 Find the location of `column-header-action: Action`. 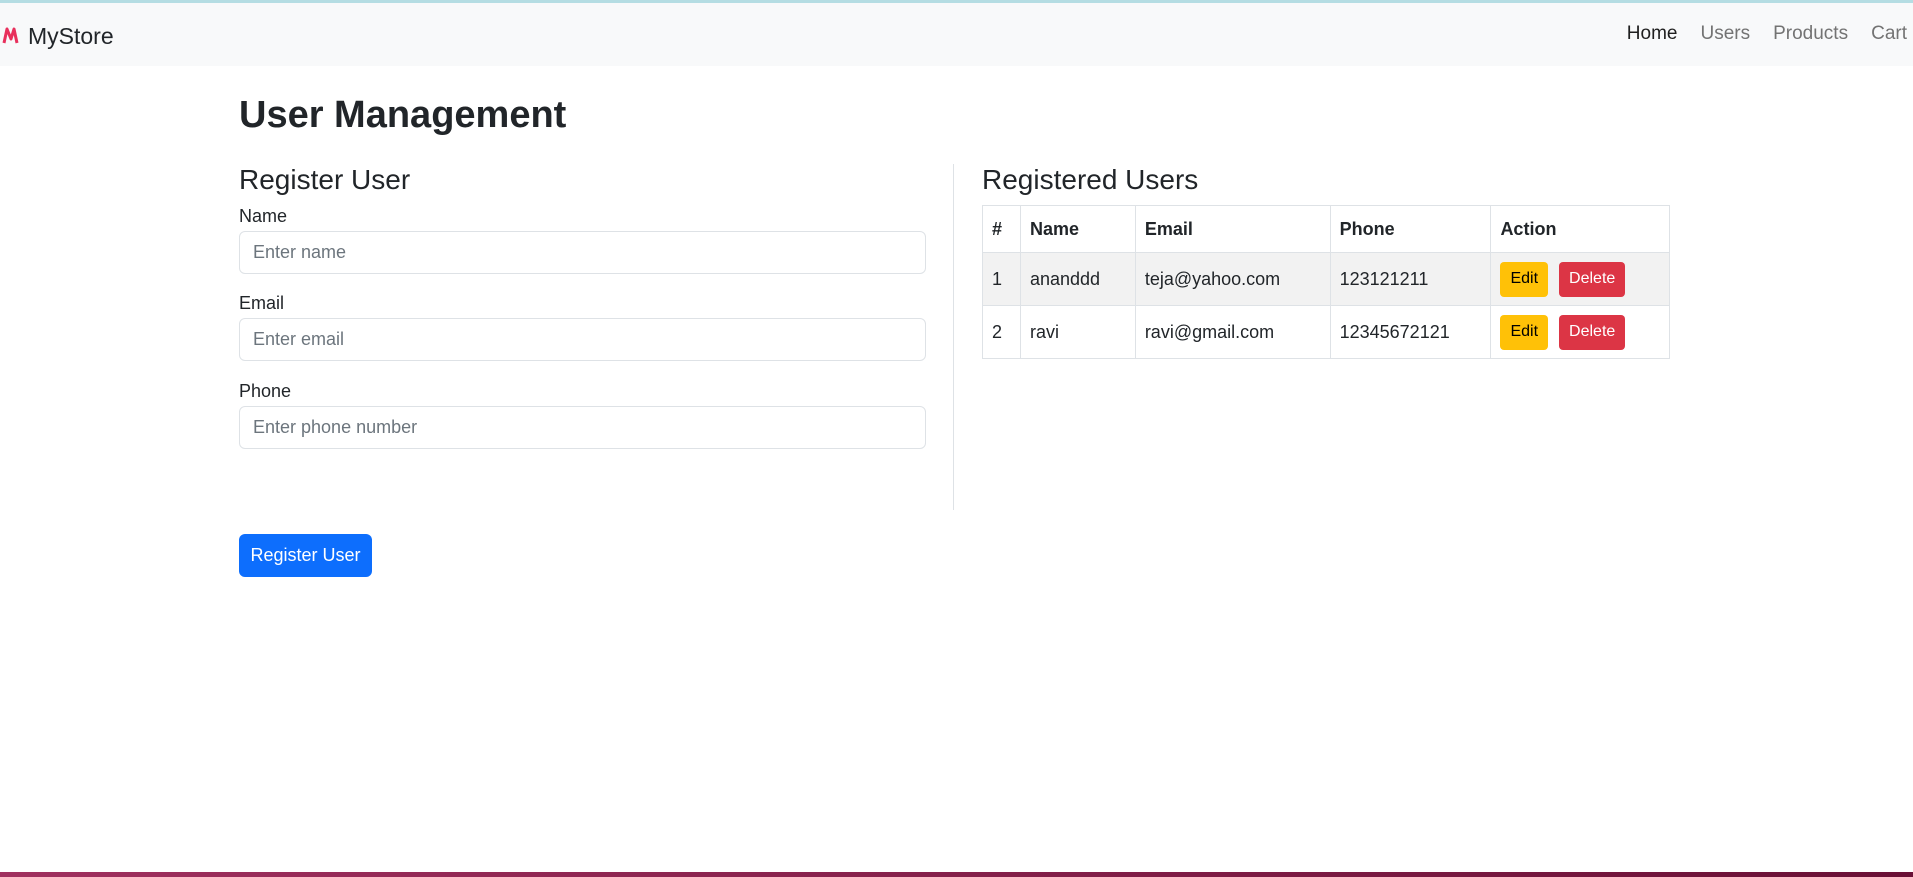

column-header-action: Action is located at coordinates (1580, 229).